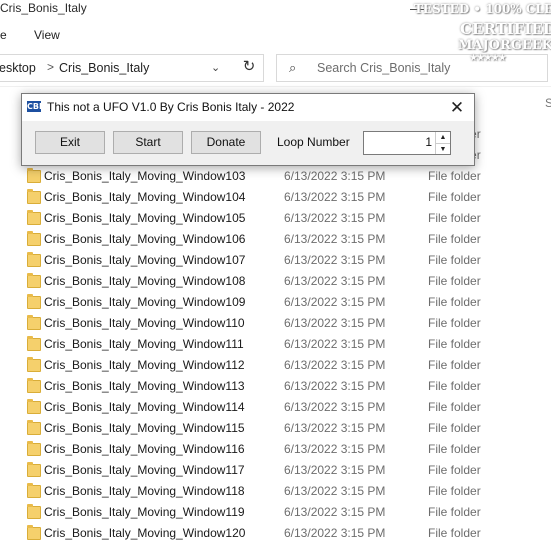  What do you see at coordinates (249, 67) in the screenshot?
I see `refresh-button: ↻` at bounding box center [249, 67].